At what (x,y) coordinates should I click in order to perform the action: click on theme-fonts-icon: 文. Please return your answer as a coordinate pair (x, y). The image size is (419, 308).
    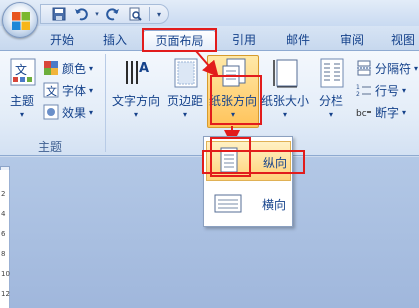
    Looking at the image, I should click on (51, 90).